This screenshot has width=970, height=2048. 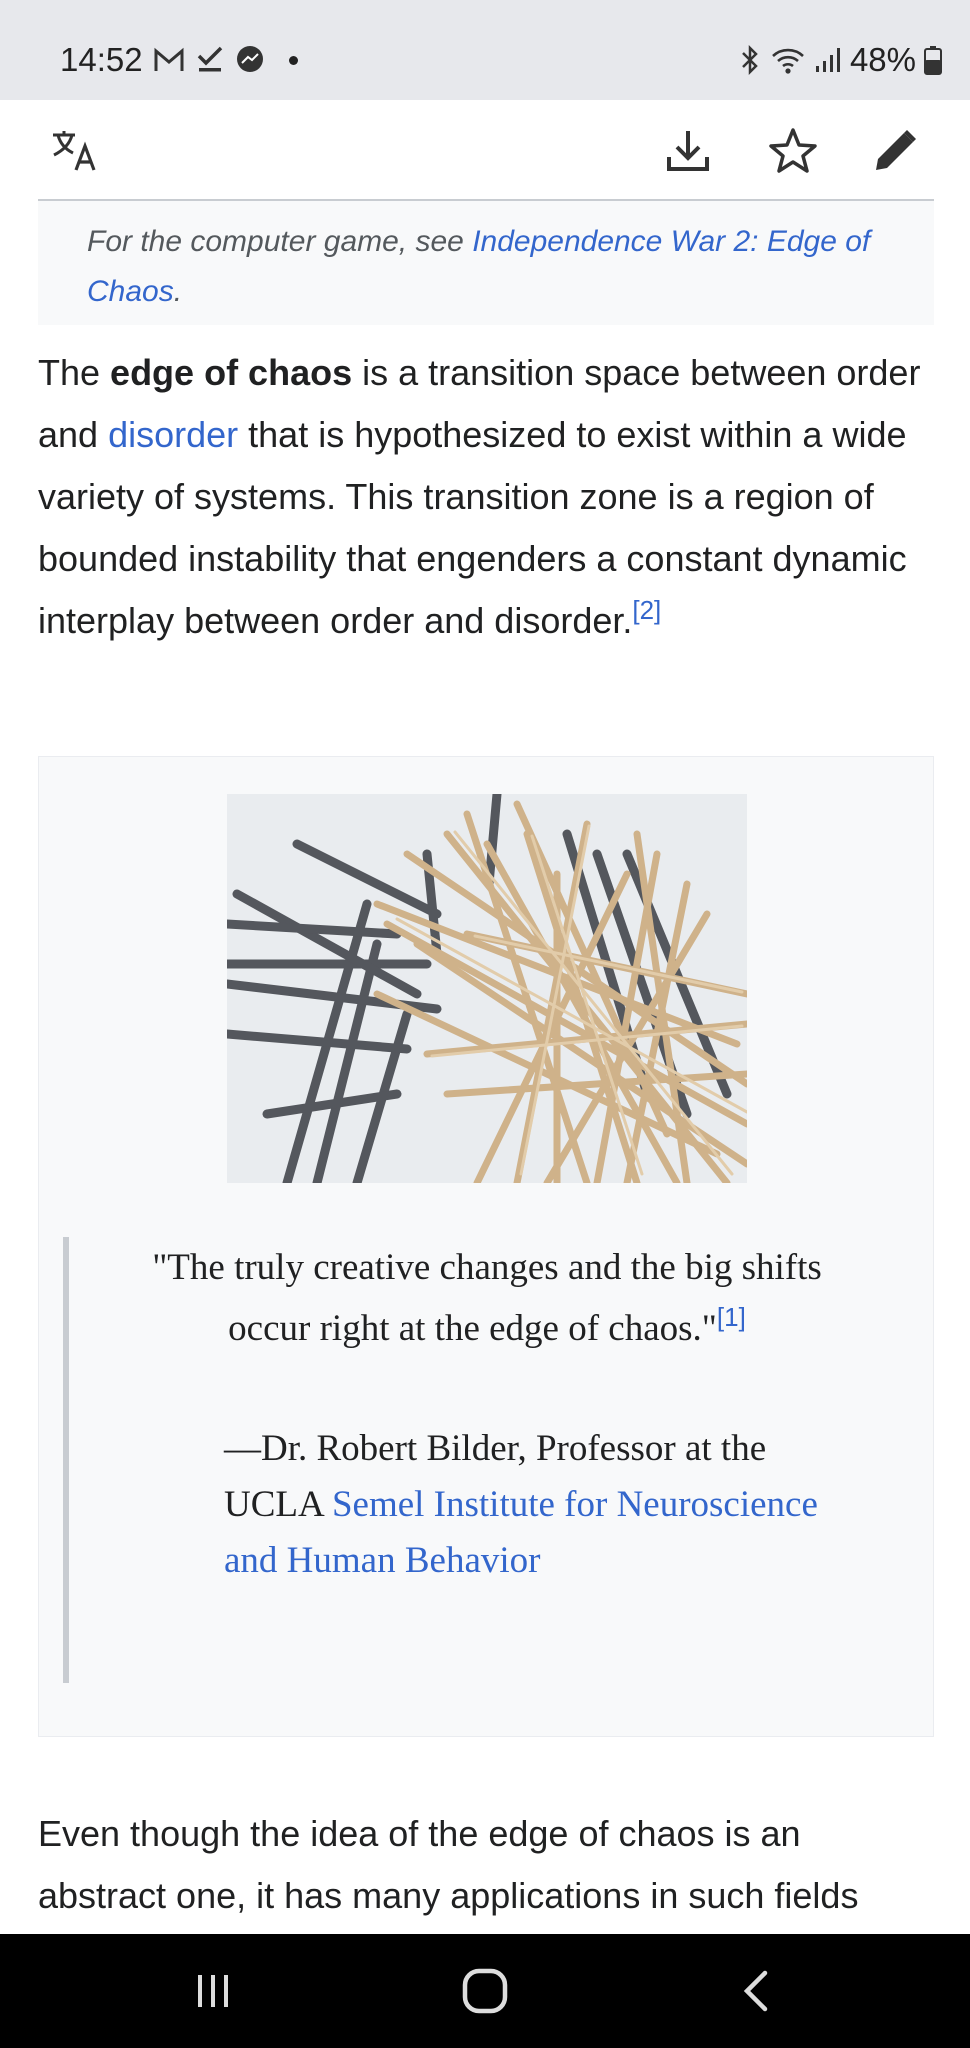 What do you see at coordinates (250, 60) in the screenshot?
I see `messenger-icon` at bounding box center [250, 60].